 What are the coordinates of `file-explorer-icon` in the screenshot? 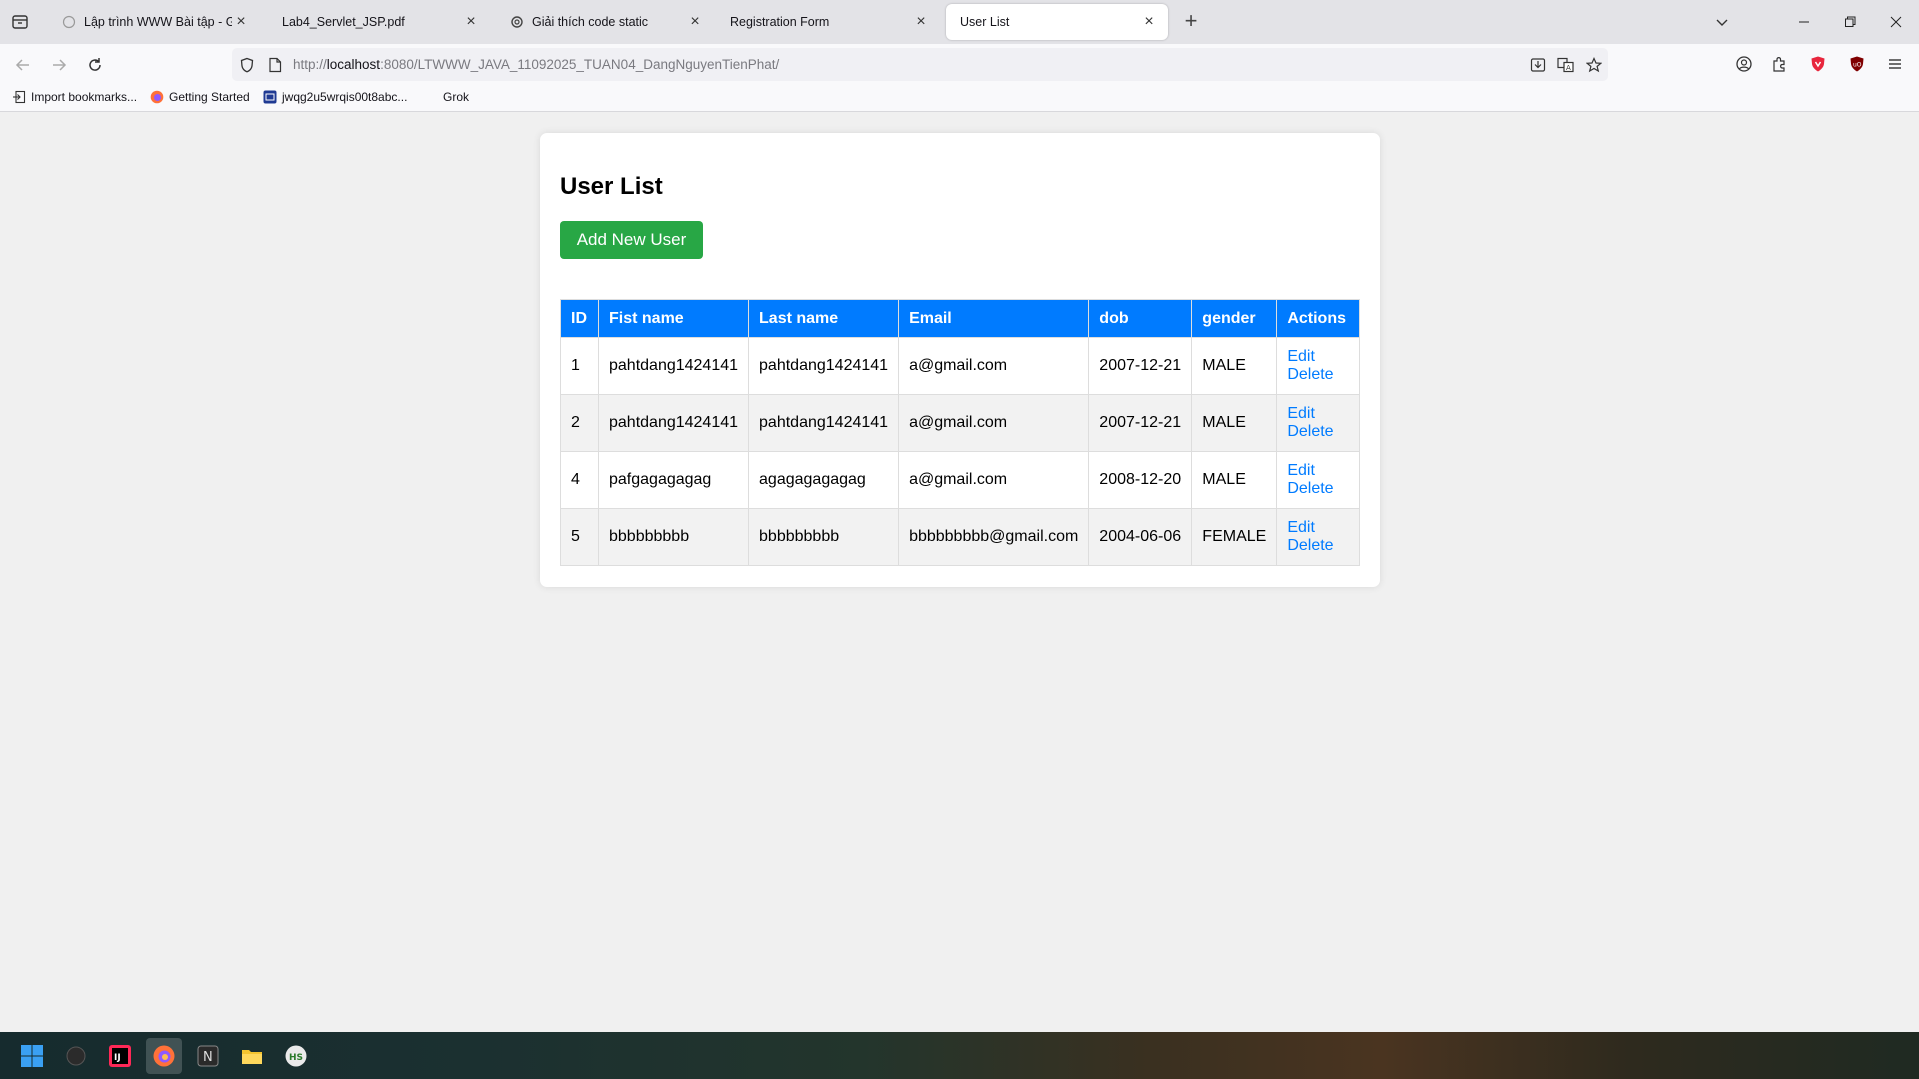 It's located at (252, 1056).